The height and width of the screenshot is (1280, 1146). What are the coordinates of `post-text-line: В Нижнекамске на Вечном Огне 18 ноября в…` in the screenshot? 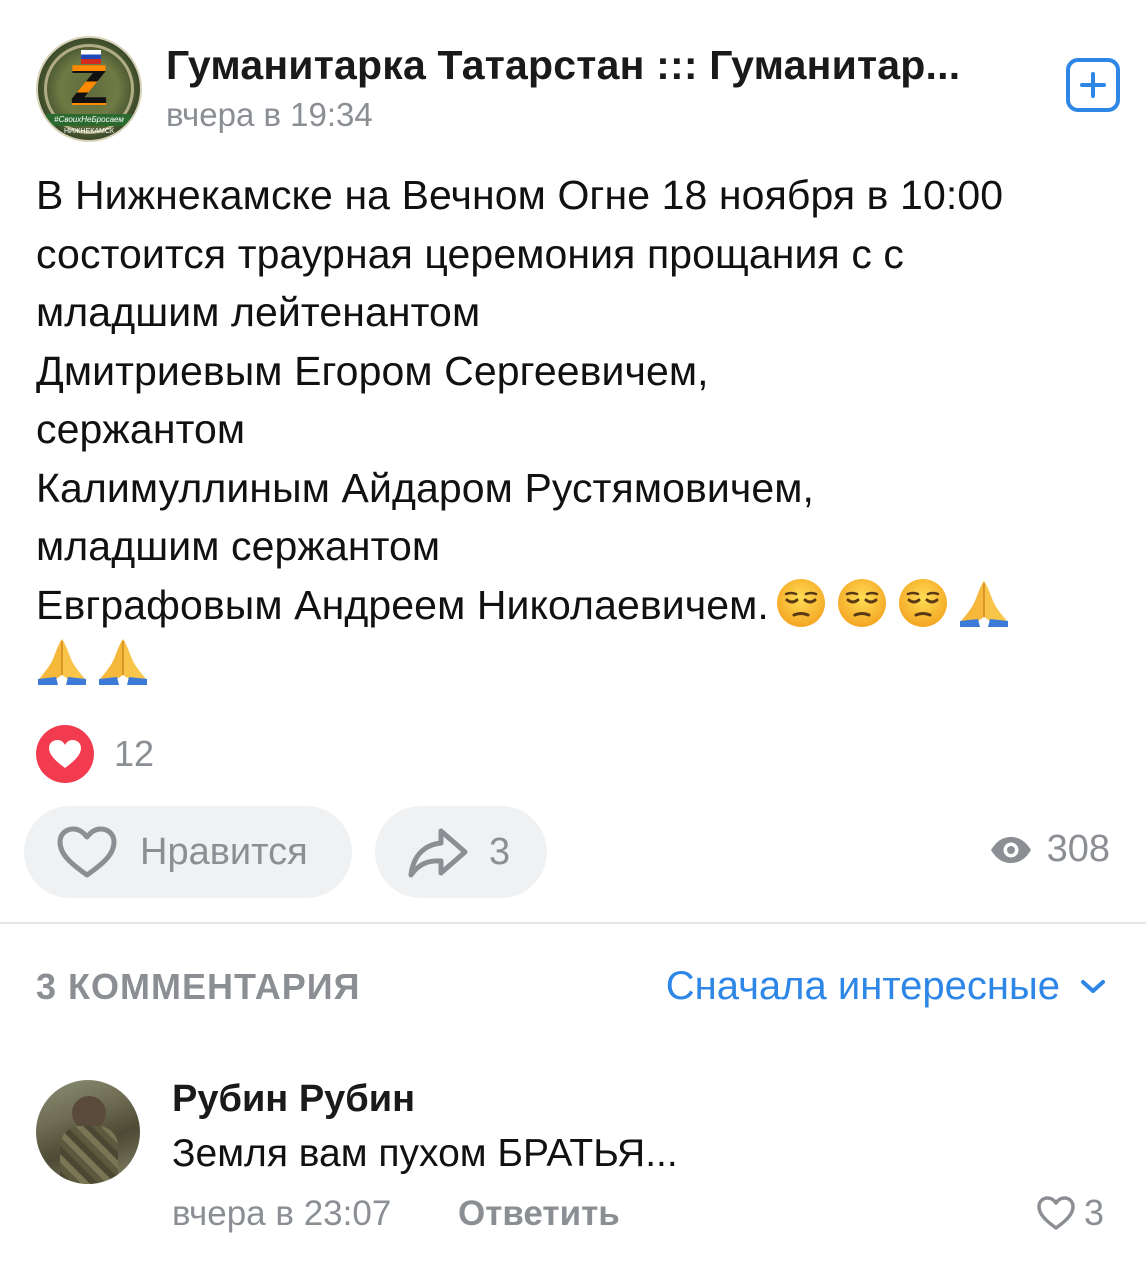 It's located at (520, 195).